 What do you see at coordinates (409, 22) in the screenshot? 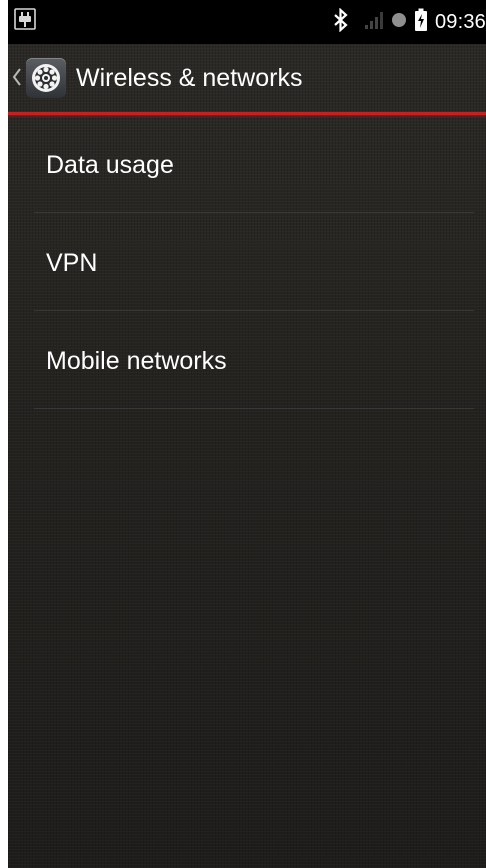
I see `status-icons: 09:36` at bounding box center [409, 22].